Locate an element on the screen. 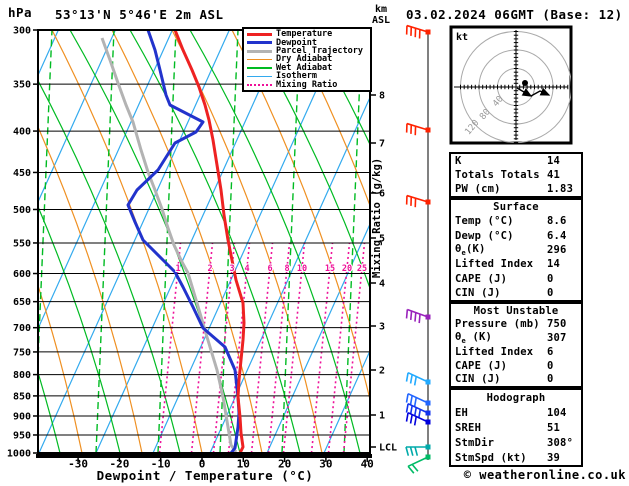 The width and height of the screenshot is (629, 486). pressure-tick-label: 800 is located at coordinates (22, 375).